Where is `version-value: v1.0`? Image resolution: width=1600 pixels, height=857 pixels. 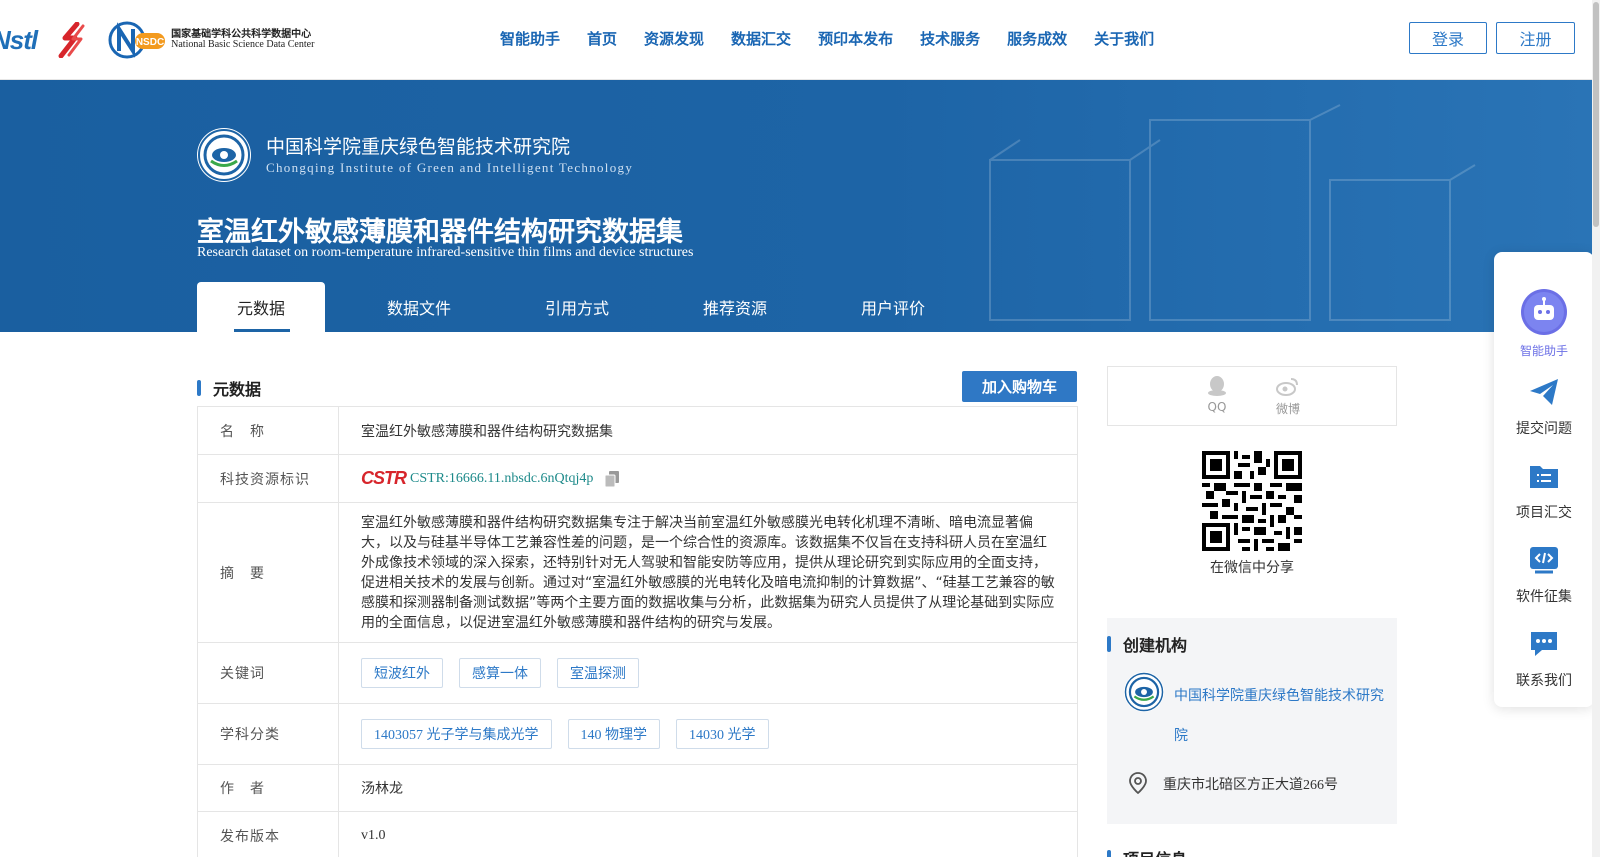
version-value: v1.0 is located at coordinates (373, 835).